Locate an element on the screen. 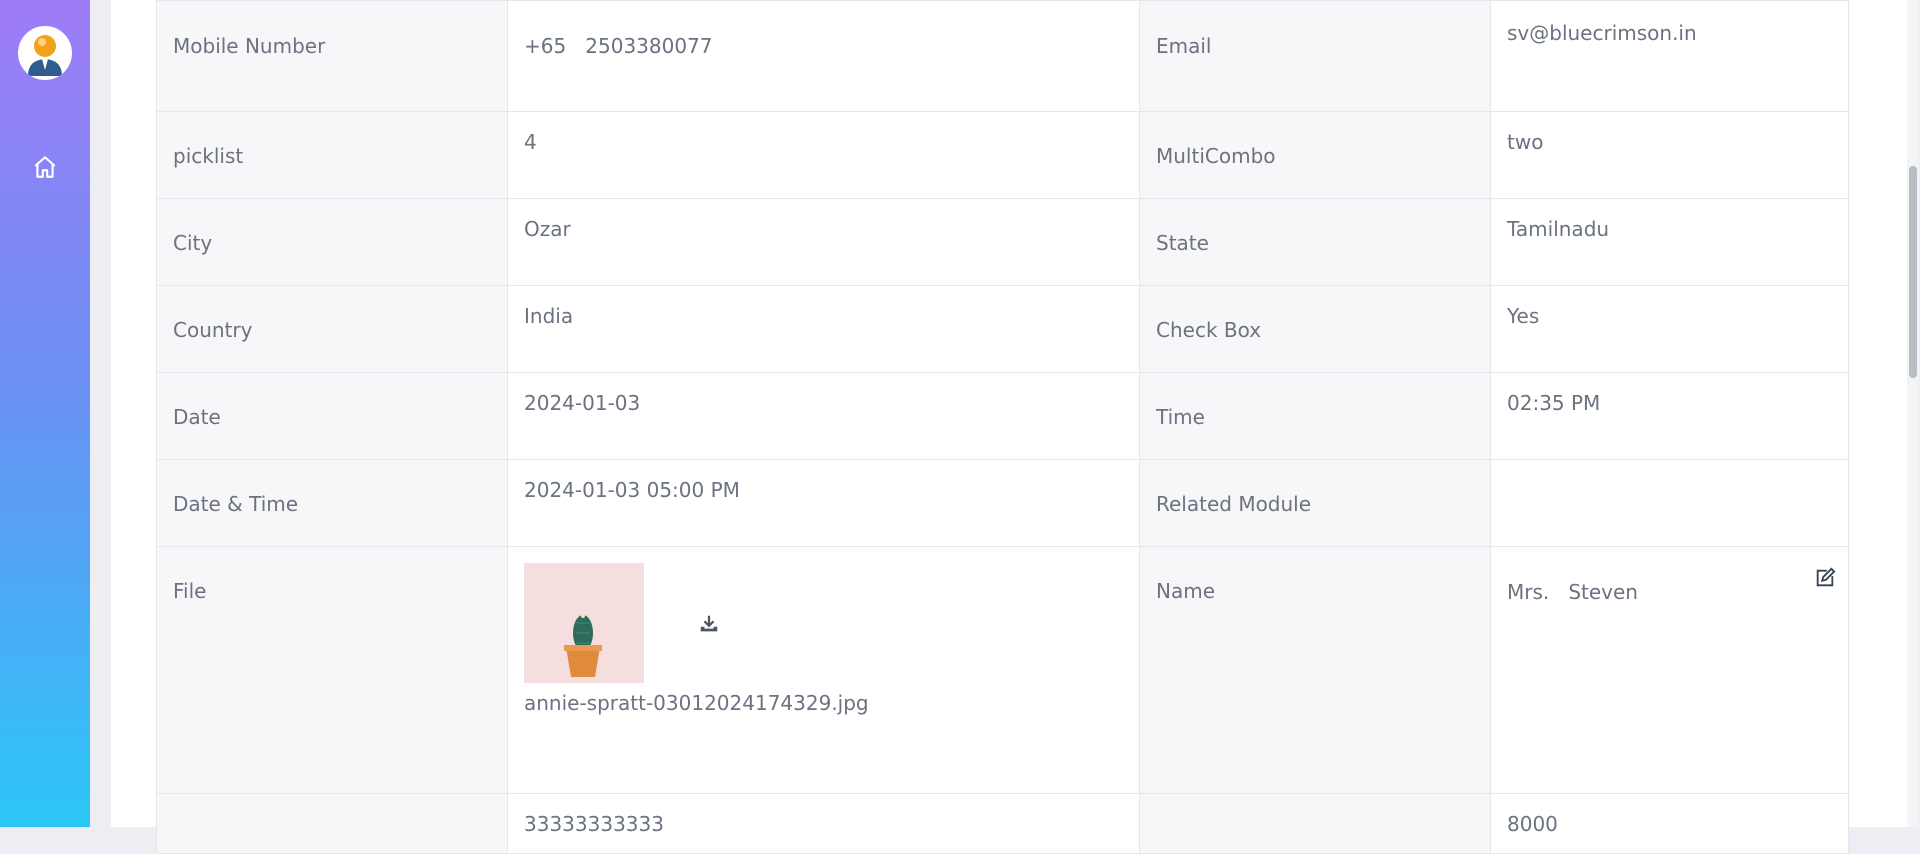 The image size is (1920, 854). field-label: Mobile Number is located at coordinates (249, 46).